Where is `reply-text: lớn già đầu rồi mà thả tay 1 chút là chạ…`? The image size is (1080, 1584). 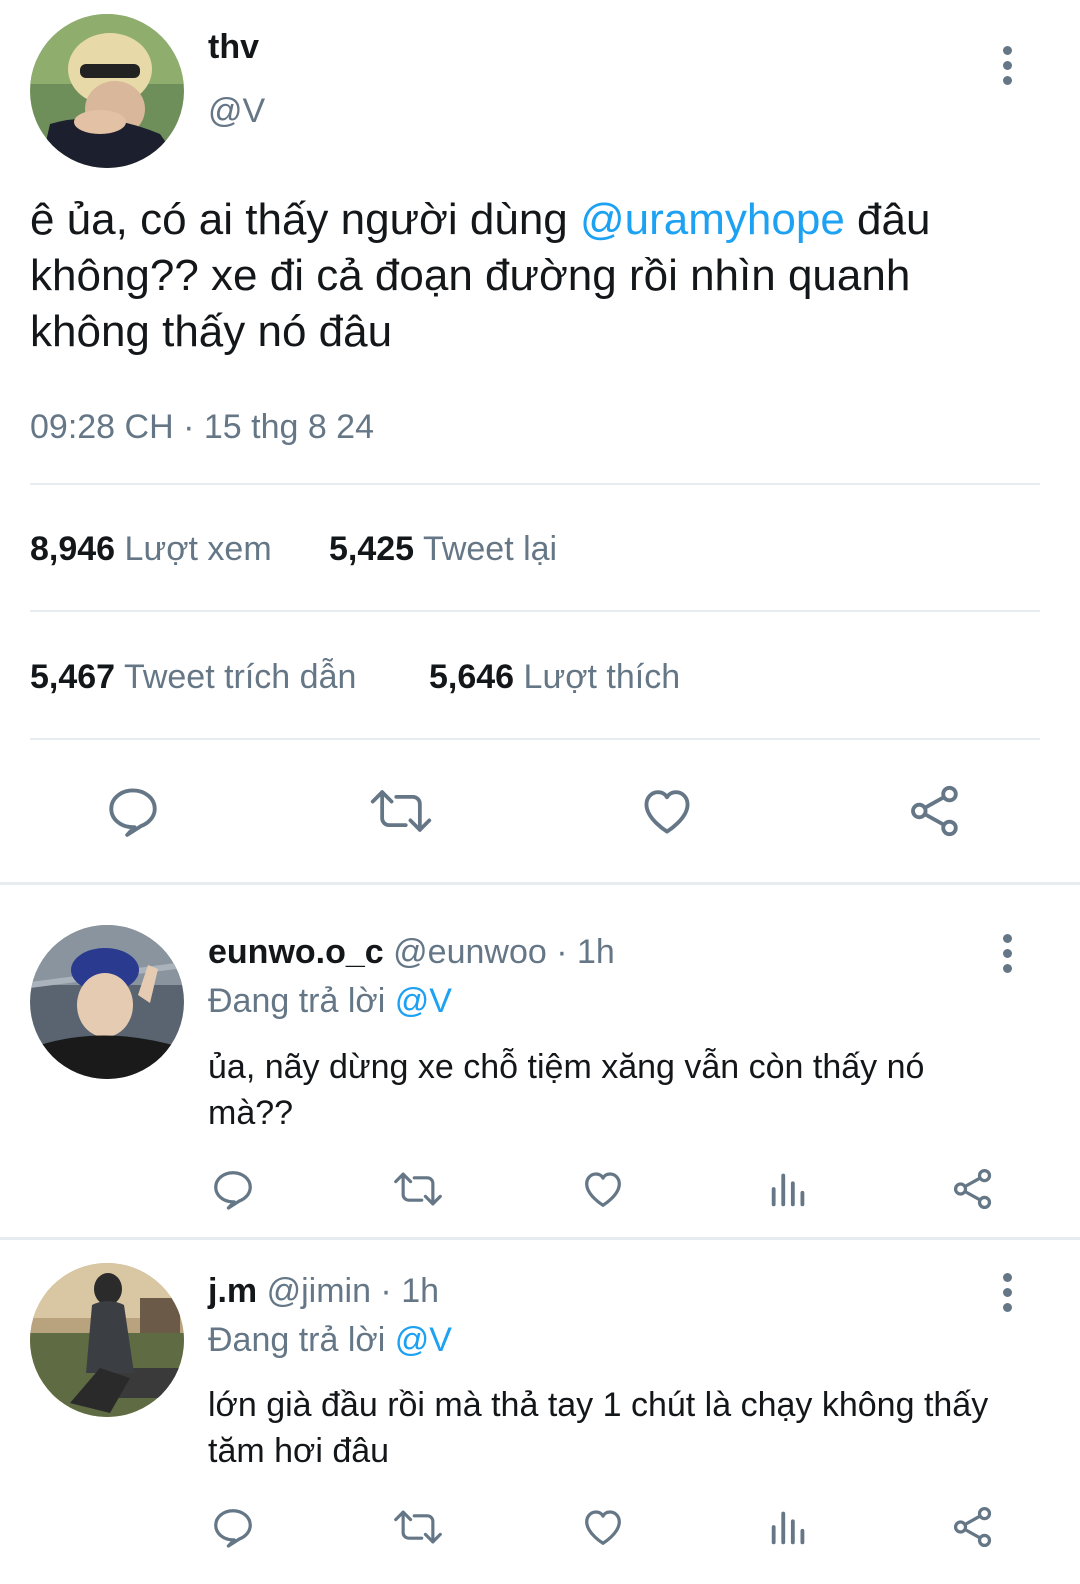
reply-text: lớn già đầu rồi mà thả tay 1 chút là chạ… is located at coordinates (598, 1428).